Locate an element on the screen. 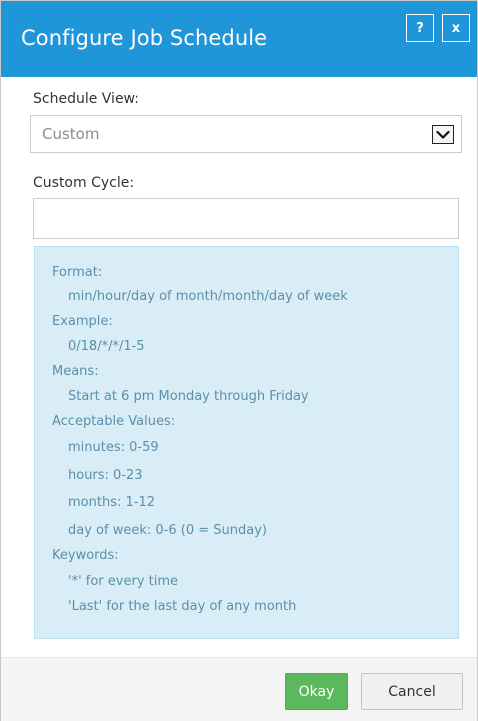 This screenshot has height=721, width=478. close-button: x is located at coordinates (456, 28).